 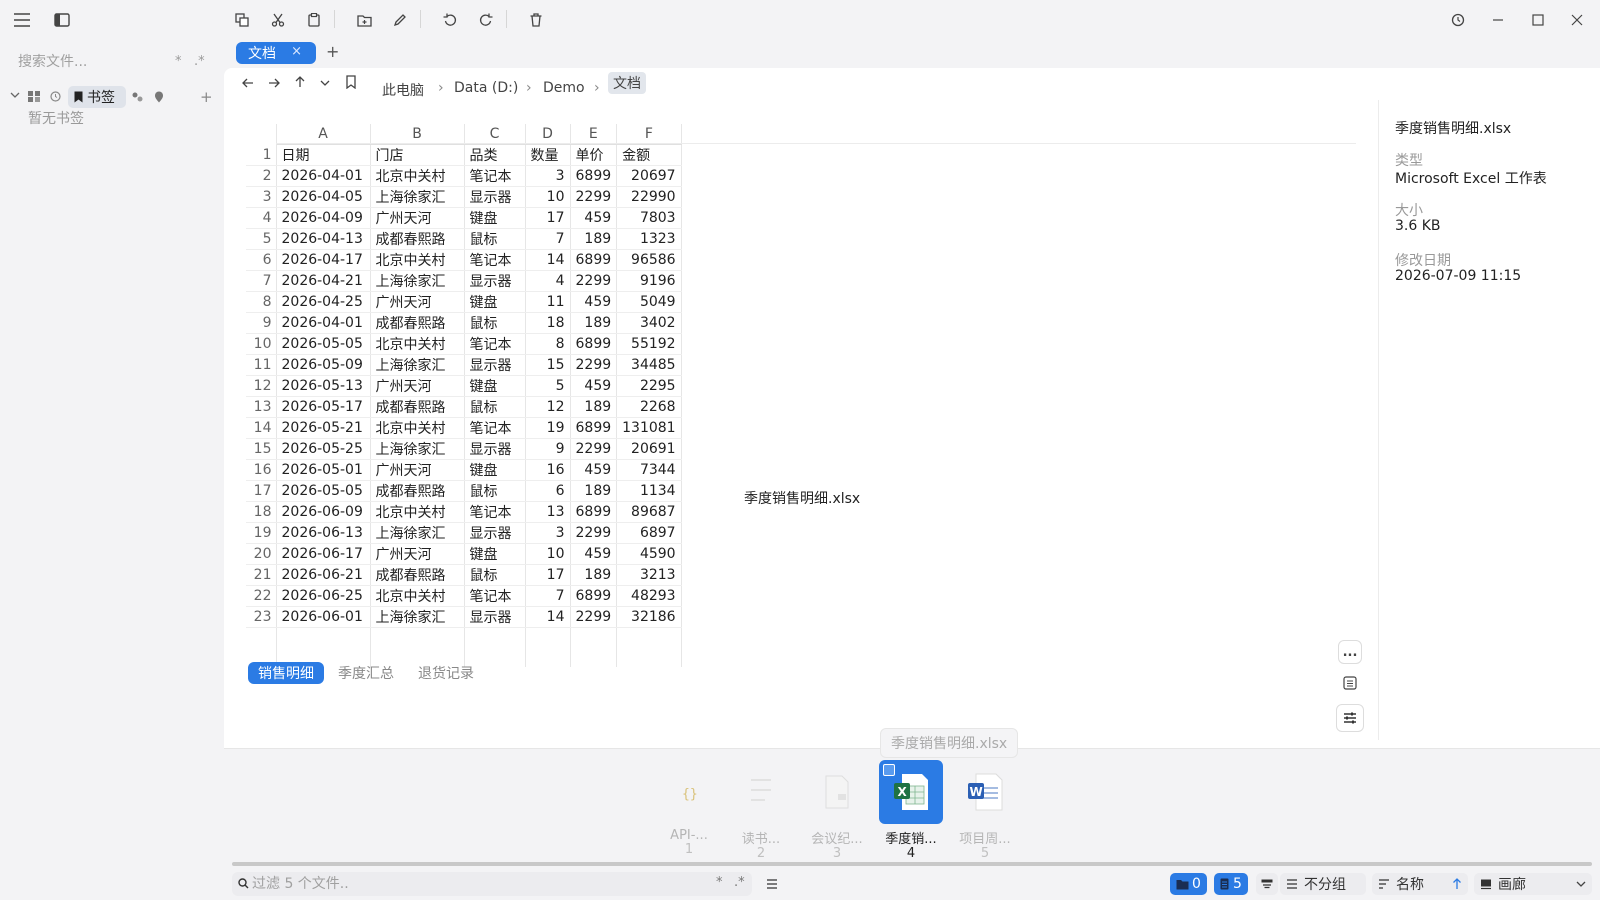 What do you see at coordinates (889, 770) in the screenshot?
I see `selection-checkbox` at bounding box center [889, 770].